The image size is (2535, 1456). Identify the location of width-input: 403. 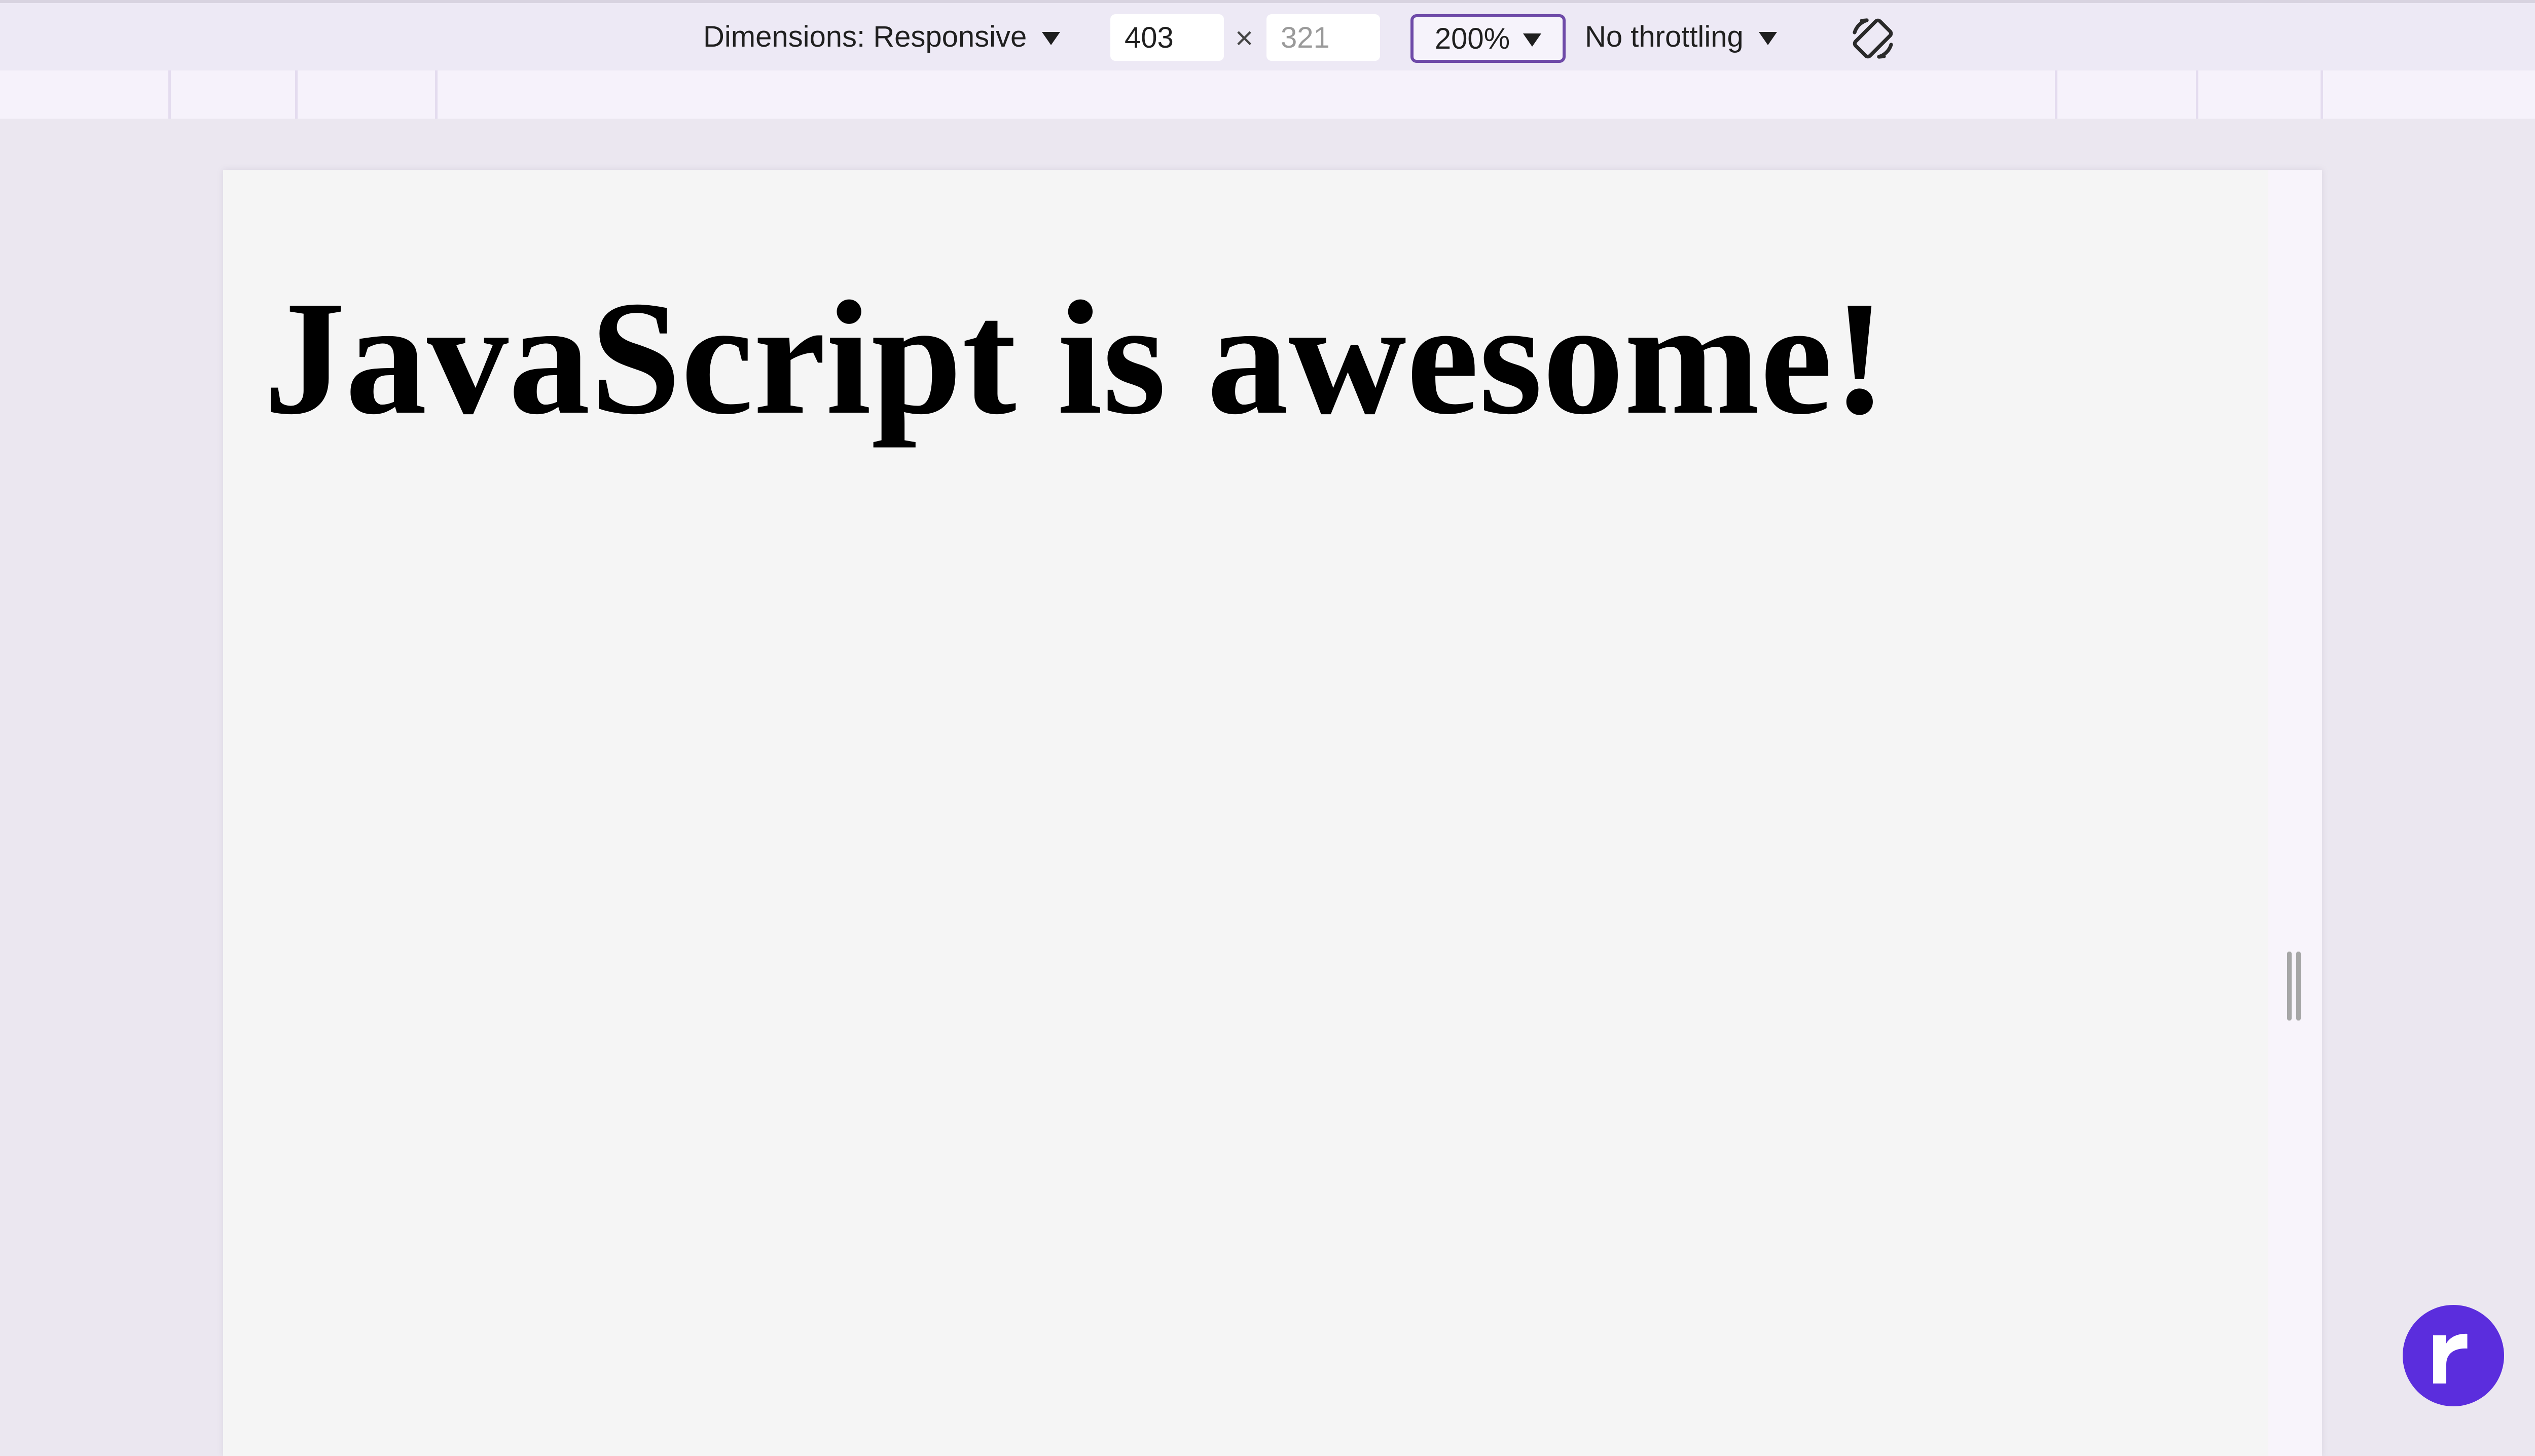
(1167, 37).